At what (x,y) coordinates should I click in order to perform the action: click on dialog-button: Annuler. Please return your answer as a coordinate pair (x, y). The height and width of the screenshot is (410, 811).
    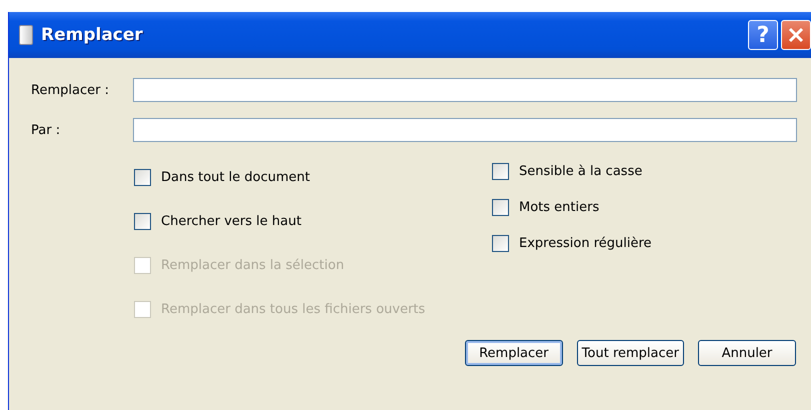
    Looking at the image, I should click on (747, 353).